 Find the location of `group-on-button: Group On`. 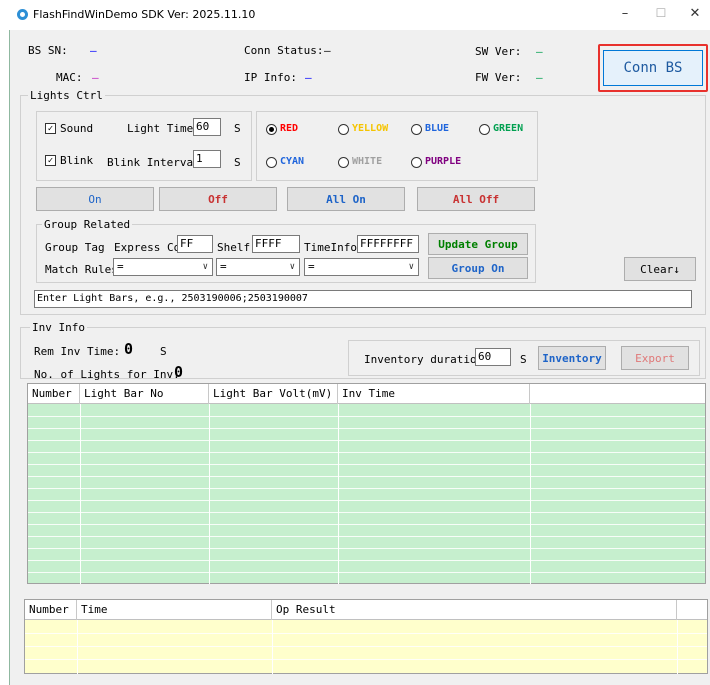

group-on-button: Group On is located at coordinates (478, 268).